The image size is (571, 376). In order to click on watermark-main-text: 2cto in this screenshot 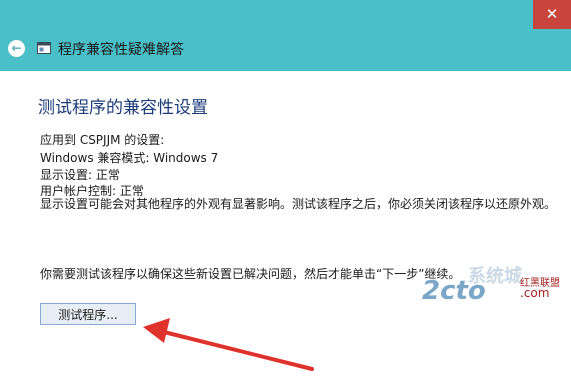, I will do `click(454, 291)`.